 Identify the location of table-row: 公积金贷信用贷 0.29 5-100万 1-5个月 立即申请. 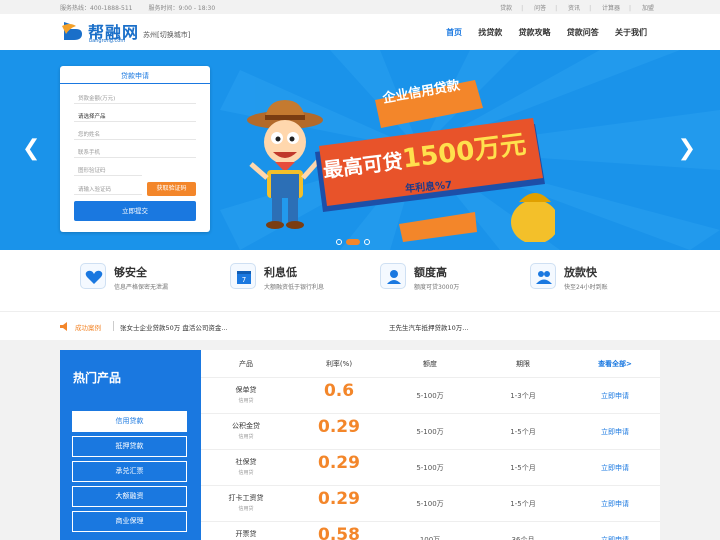
(430, 431).